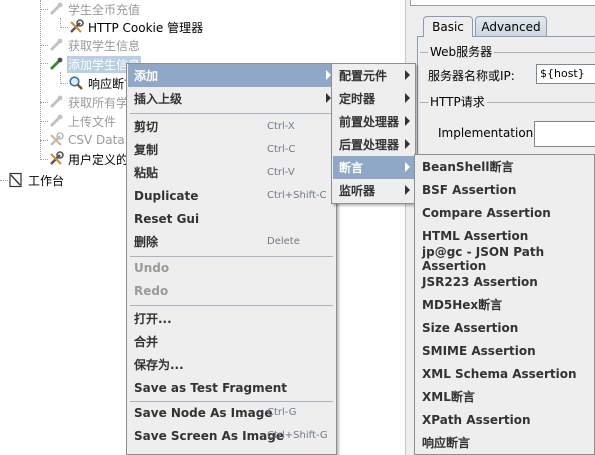 The width and height of the screenshot is (595, 455). I want to click on tree-item-label: 工作台, so click(46, 180).